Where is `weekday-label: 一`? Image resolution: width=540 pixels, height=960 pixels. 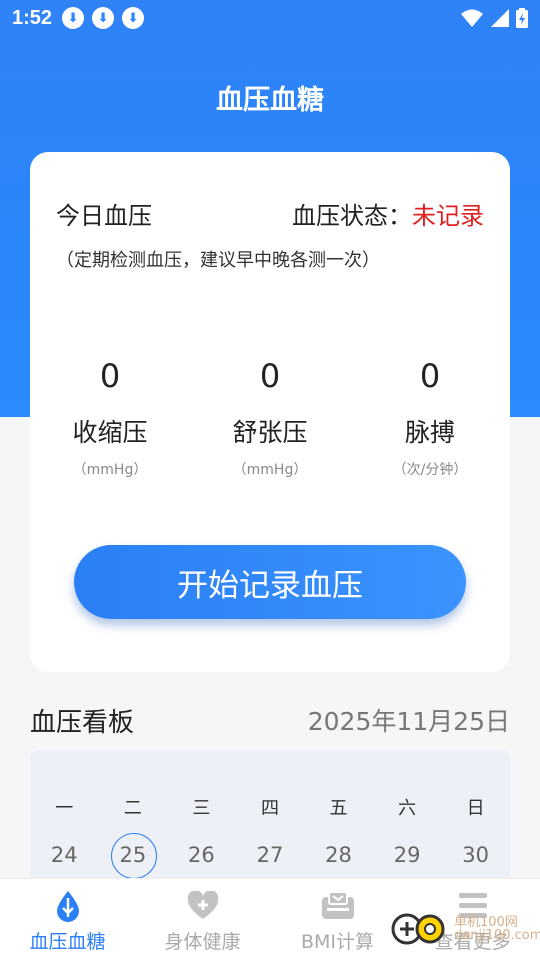
weekday-label: 一 is located at coordinates (64, 808).